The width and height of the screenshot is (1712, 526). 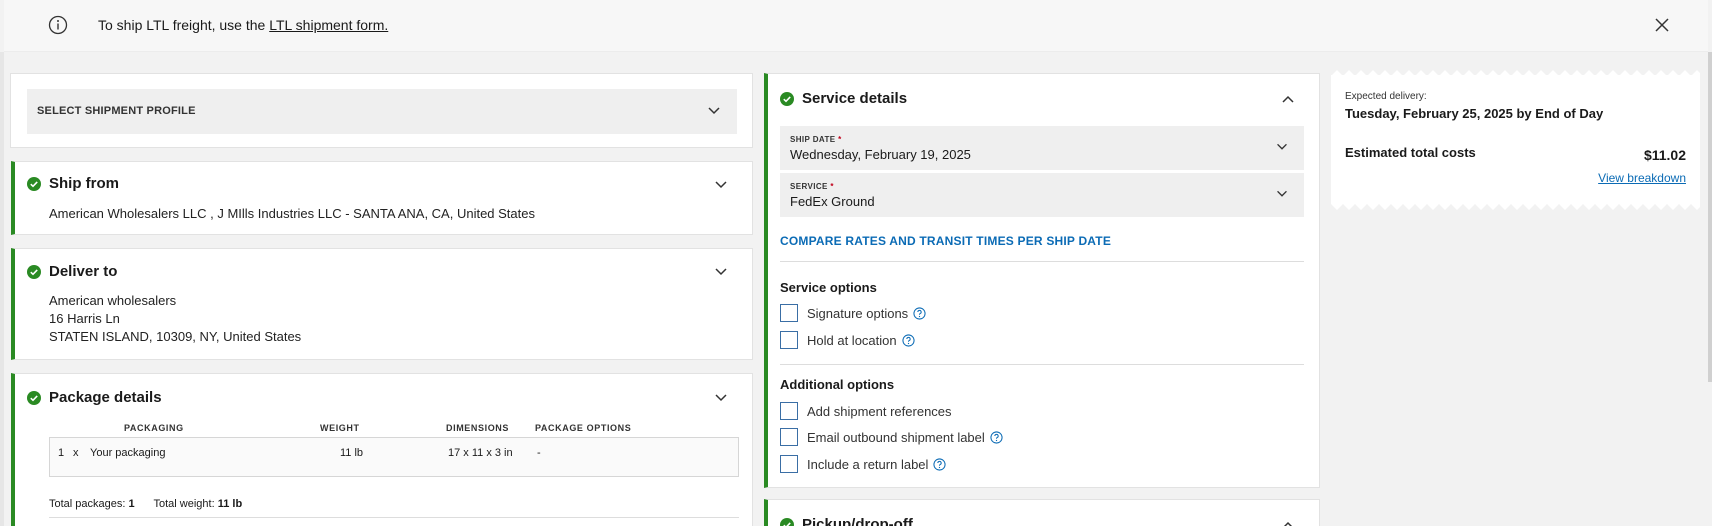 I want to click on package-details-header: Package details, so click(x=94, y=397).